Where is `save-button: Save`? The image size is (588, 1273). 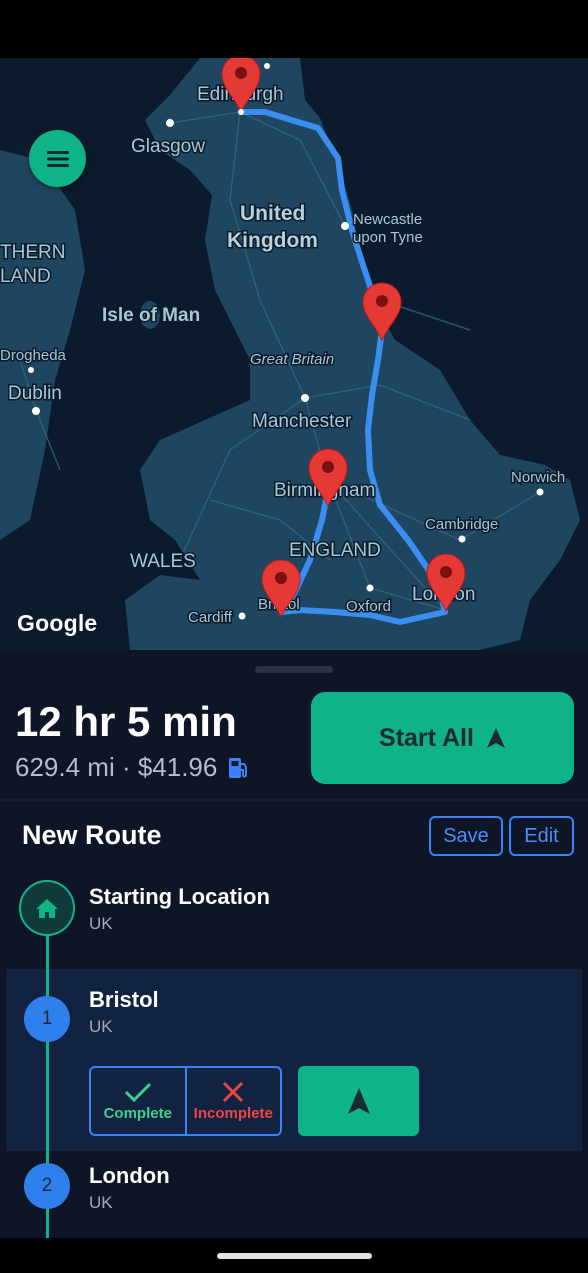
save-button: Save is located at coordinates (466, 836).